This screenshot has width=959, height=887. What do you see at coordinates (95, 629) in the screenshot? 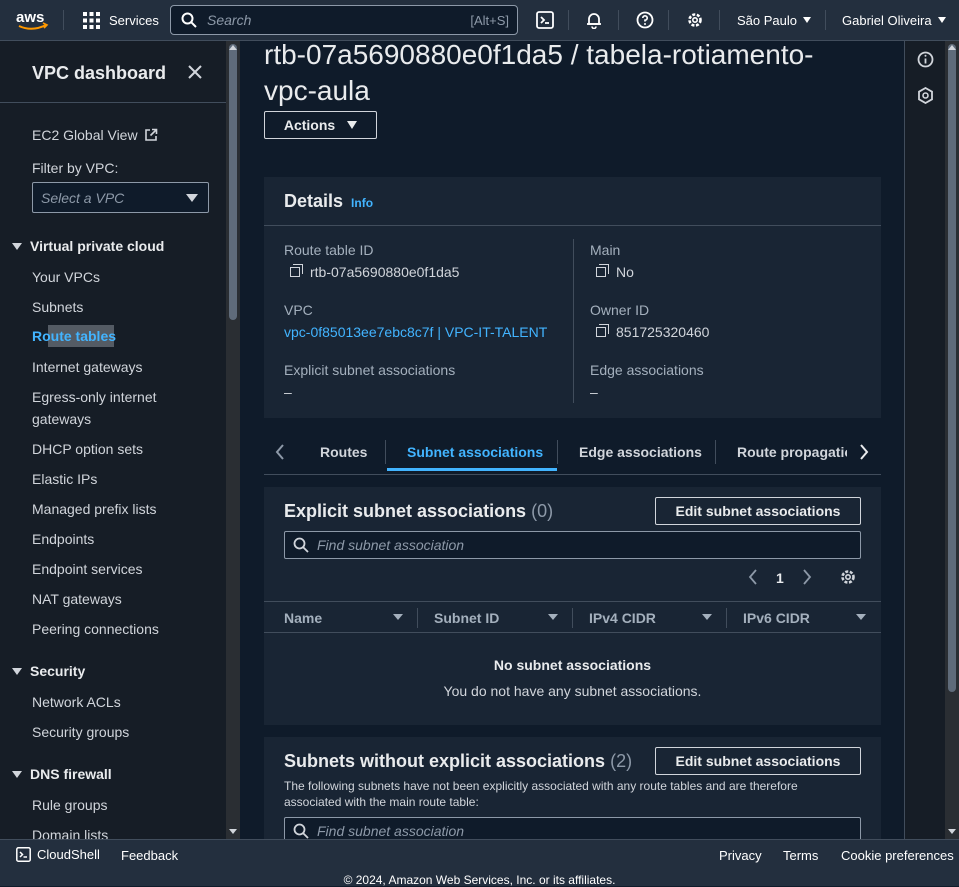
I see `sidebar-item-peering-connections: Peering connections` at bounding box center [95, 629].